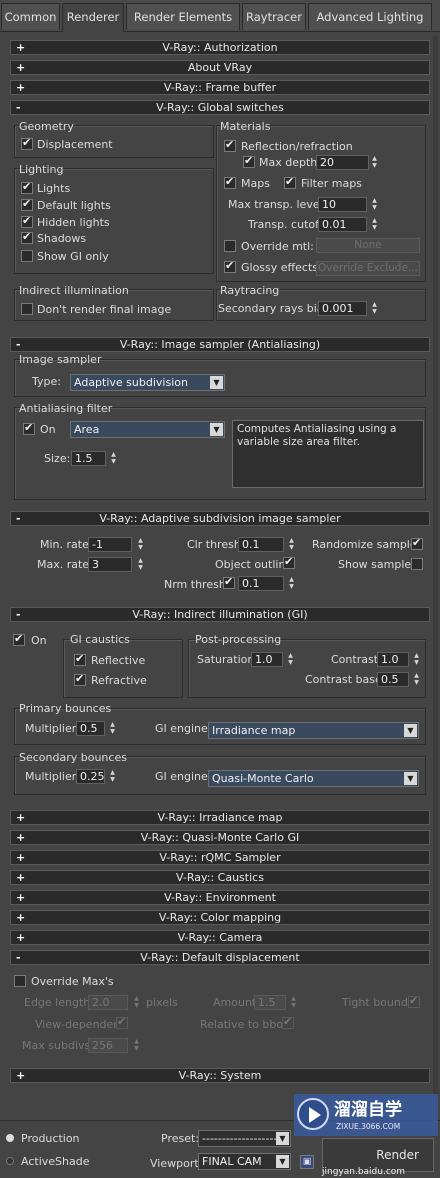 The image size is (440, 1178). Describe the element at coordinates (261, 583) in the screenshot. I see `nrm-thresh-spinner: 0.1` at that location.